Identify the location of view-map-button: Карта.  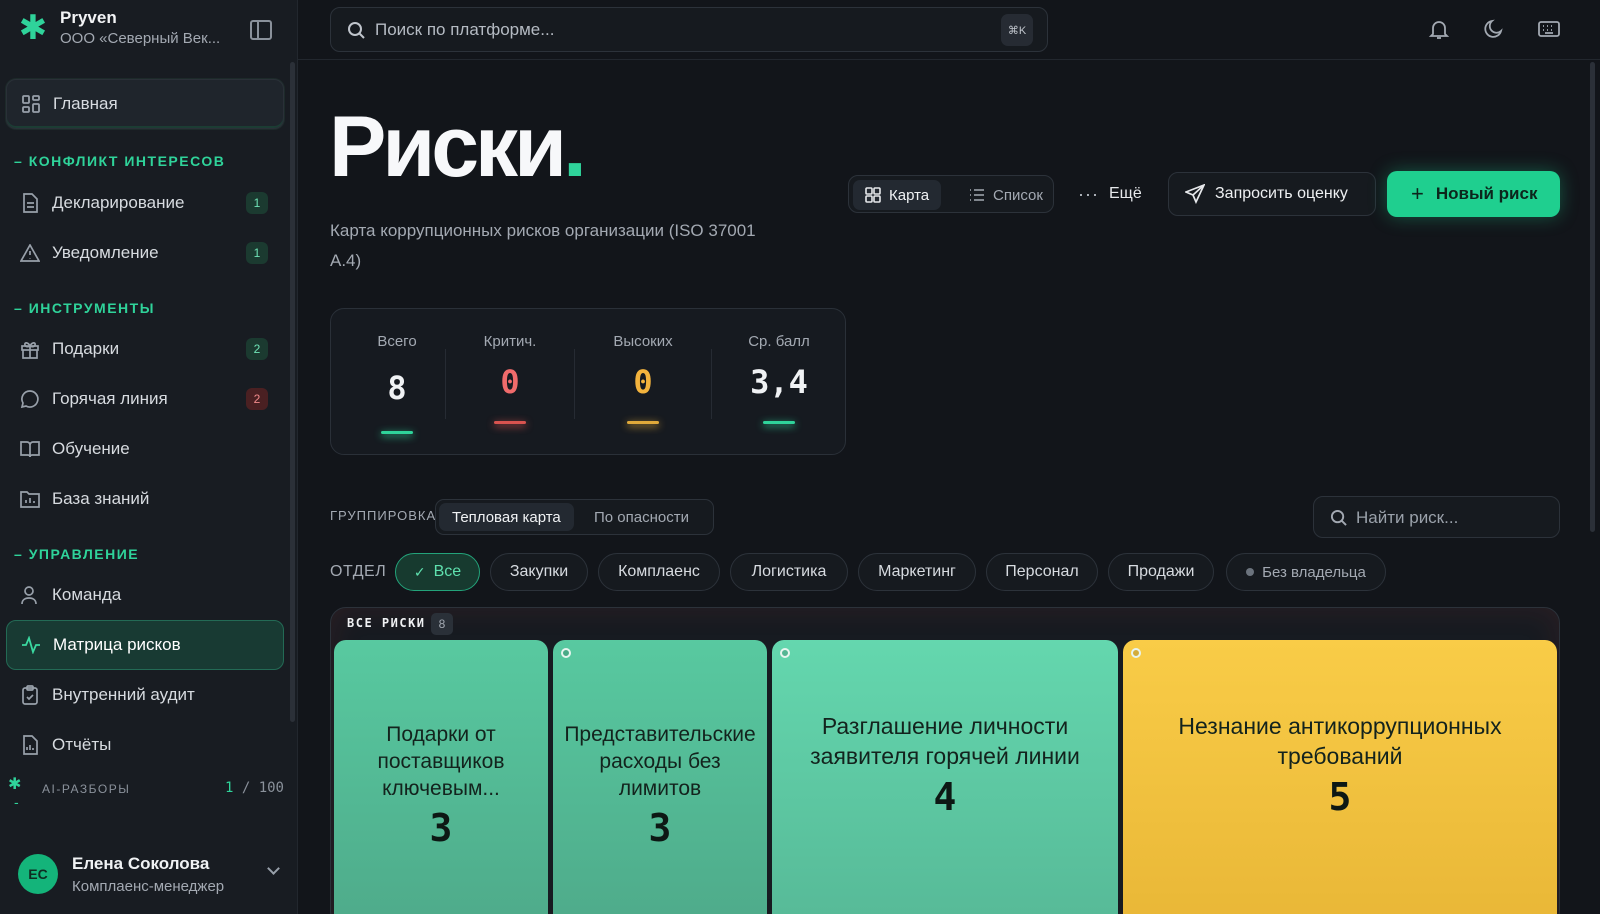
(897, 195).